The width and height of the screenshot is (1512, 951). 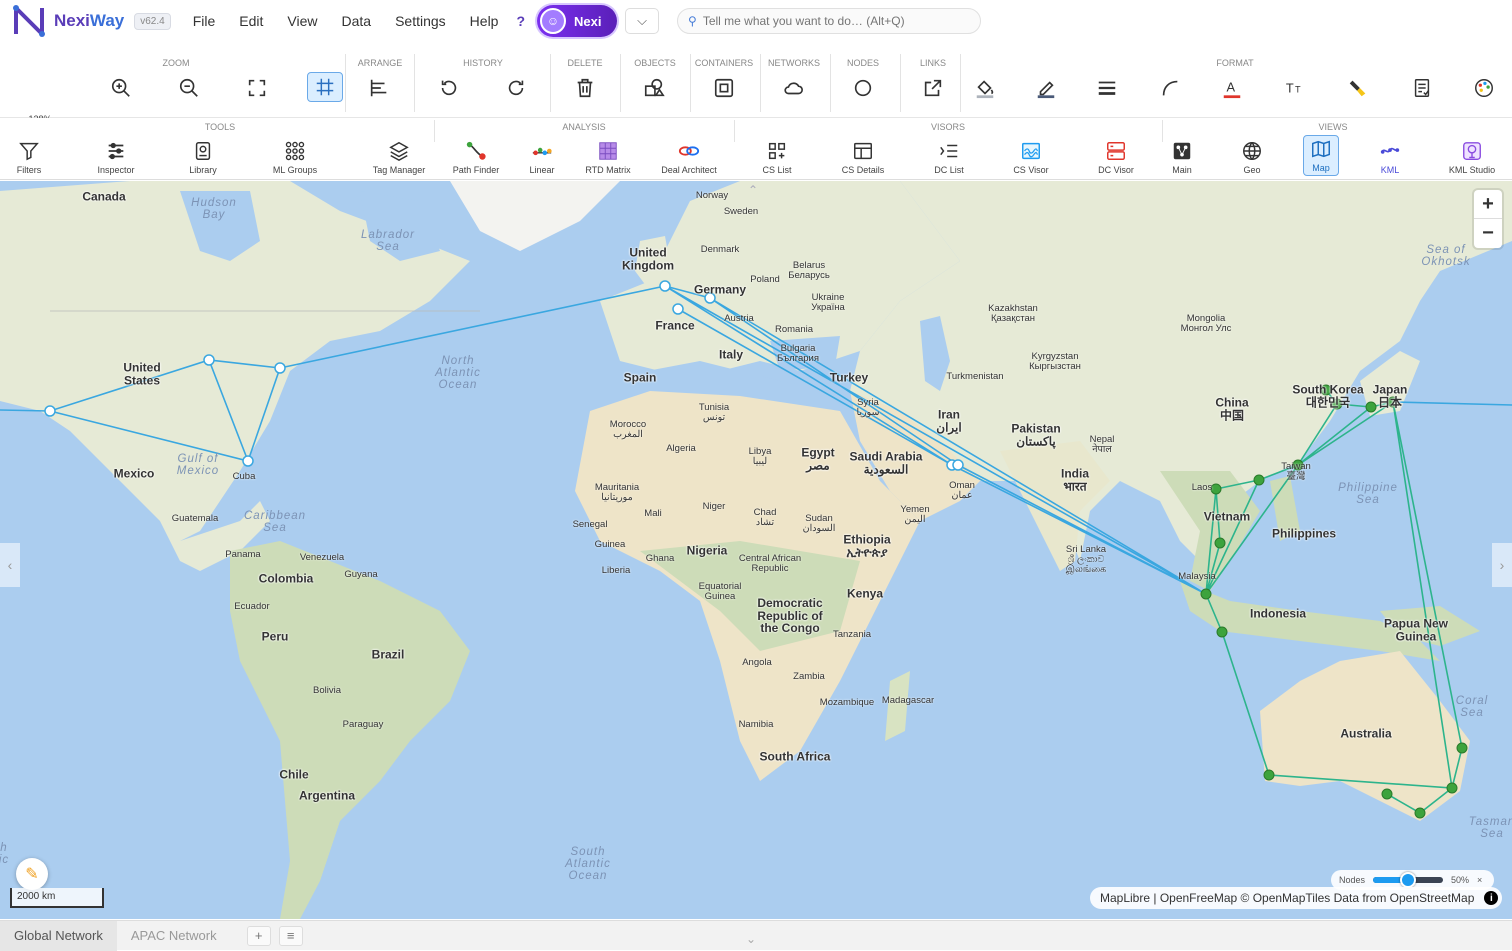 What do you see at coordinates (1484, 88) in the screenshot?
I see `theme-button` at bounding box center [1484, 88].